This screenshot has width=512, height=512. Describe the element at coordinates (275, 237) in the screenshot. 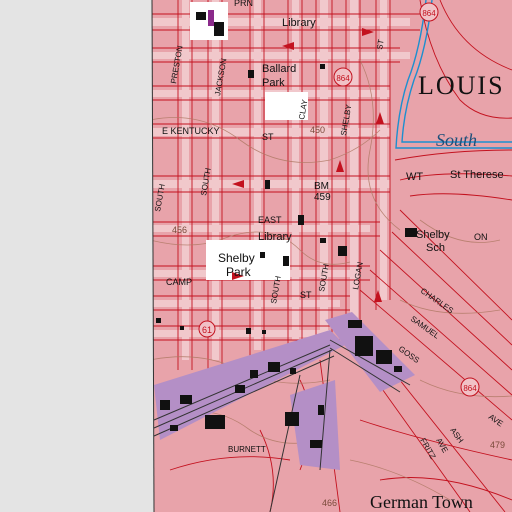

I see `label-library-south: Library` at that location.